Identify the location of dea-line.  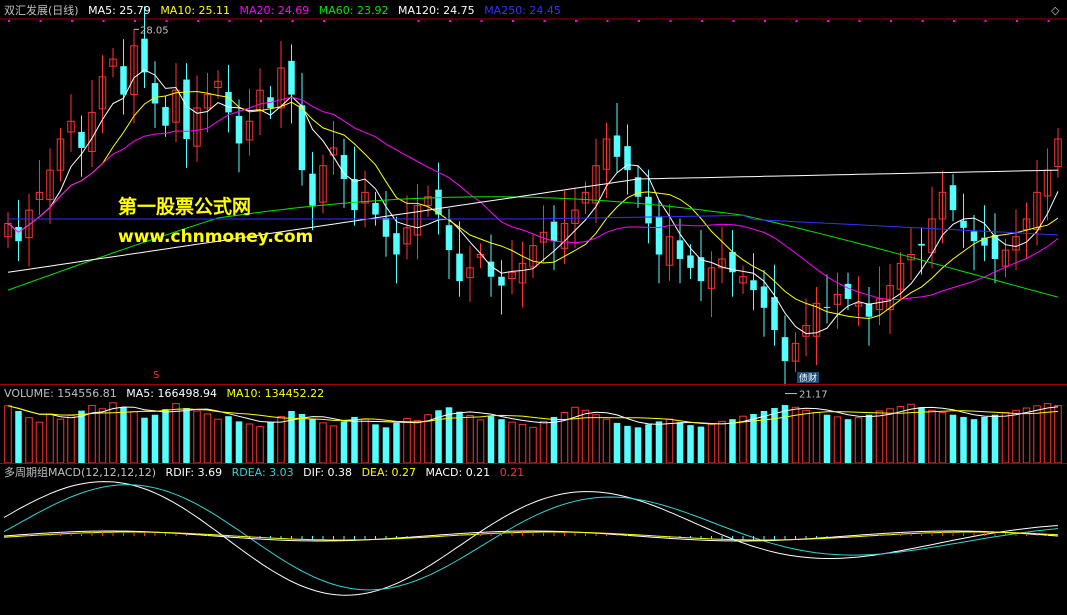
(531, 536).